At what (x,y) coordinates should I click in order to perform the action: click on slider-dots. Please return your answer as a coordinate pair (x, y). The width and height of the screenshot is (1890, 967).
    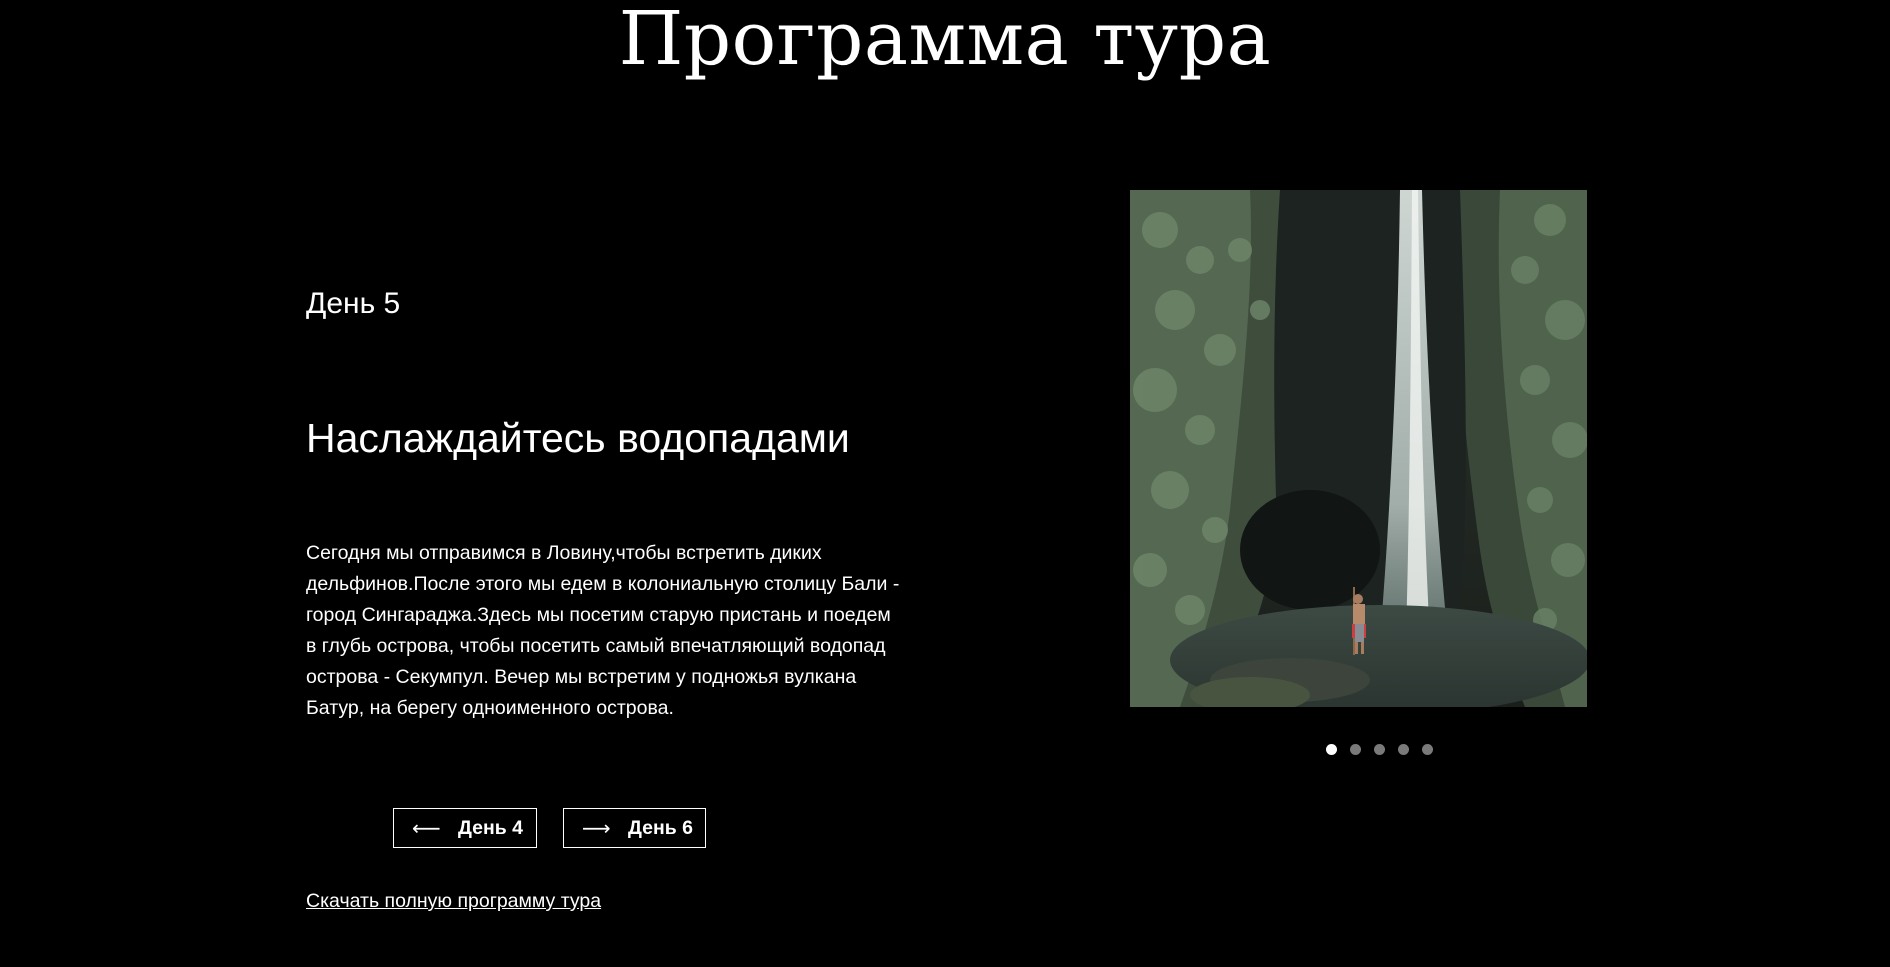
    Looking at the image, I should click on (1379, 749).